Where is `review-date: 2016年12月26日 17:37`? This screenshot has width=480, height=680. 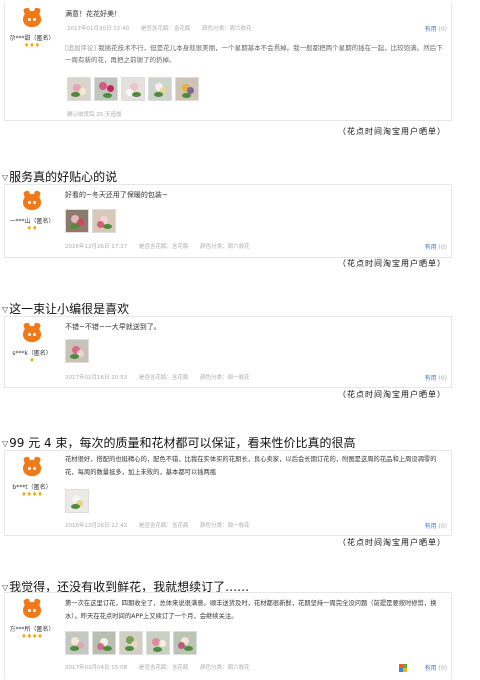 review-date: 2016年12月26日 17:37 is located at coordinates (96, 247).